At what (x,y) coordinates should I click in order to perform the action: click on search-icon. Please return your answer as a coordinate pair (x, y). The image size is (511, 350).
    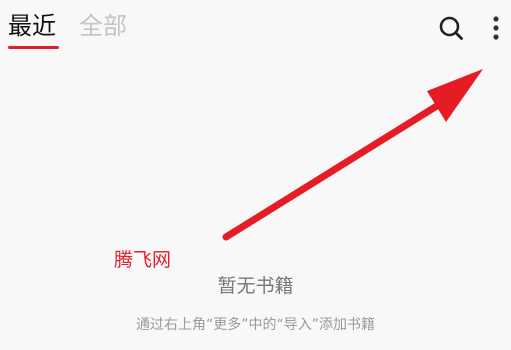
    Looking at the image, I should click on (451, 28).